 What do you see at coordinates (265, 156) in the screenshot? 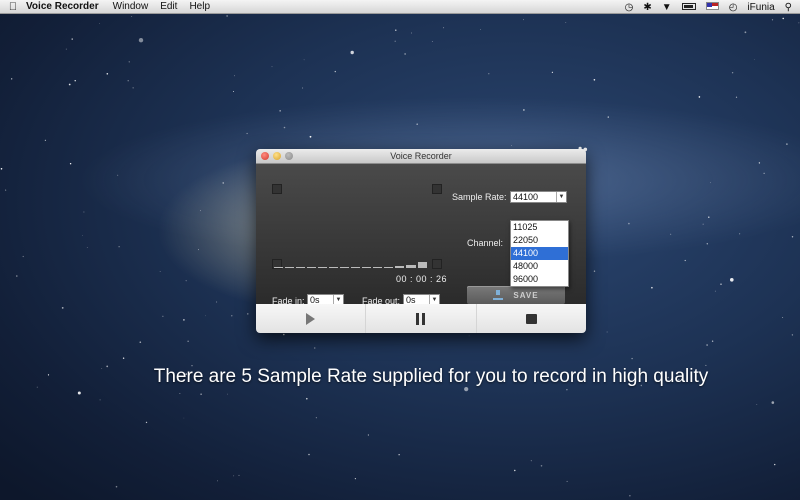
I see `close-icon` at bounding box center [265, 156].